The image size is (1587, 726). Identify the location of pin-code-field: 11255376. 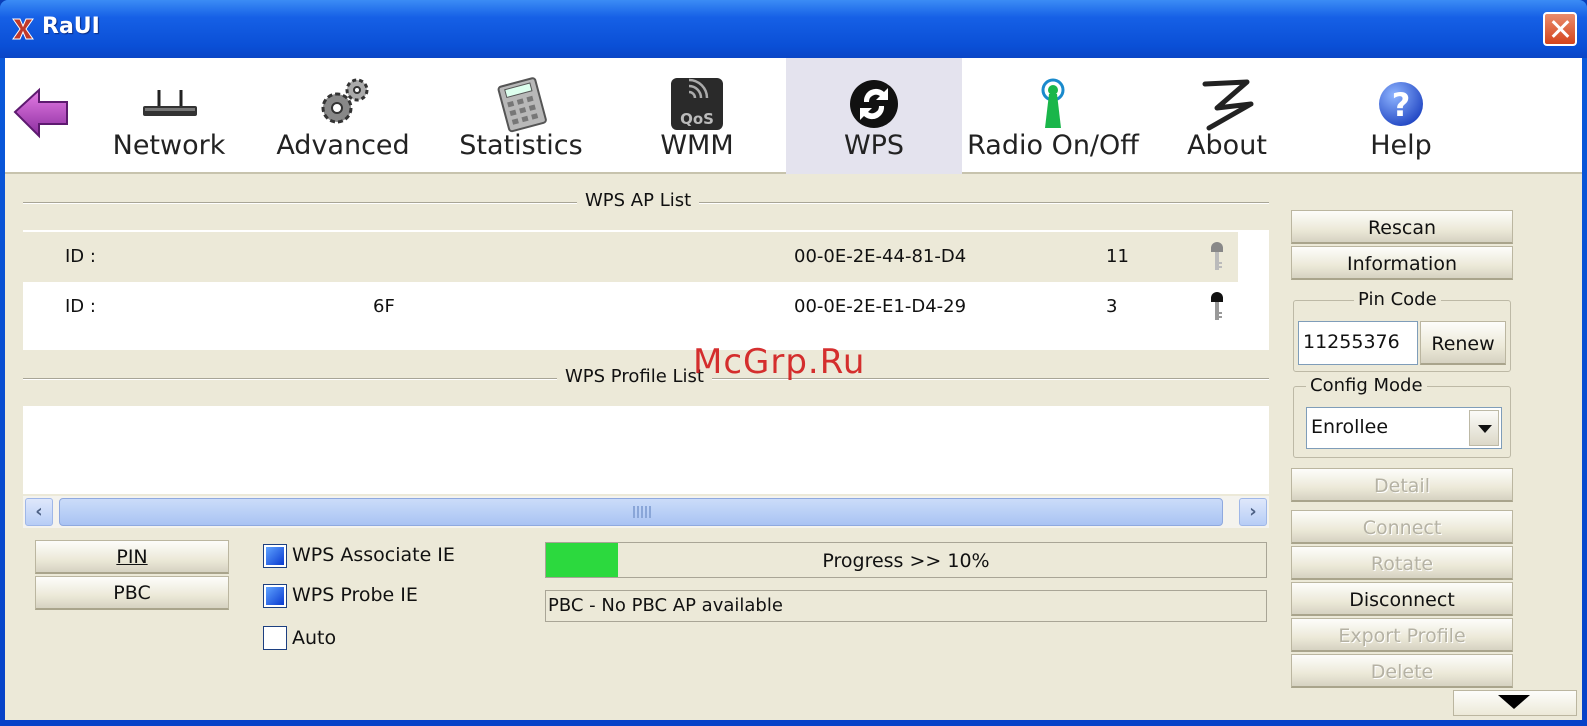
(1358, 343).